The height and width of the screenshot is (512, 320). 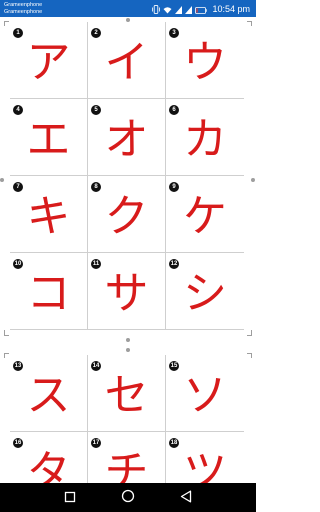 I want to click on kana-cell: 8ク, so click(x=127, y=214).